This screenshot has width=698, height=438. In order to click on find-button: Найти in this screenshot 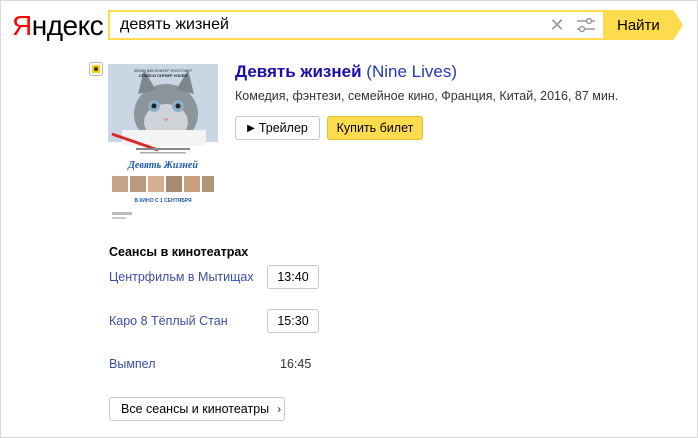, I will do `click(643, 25)`.